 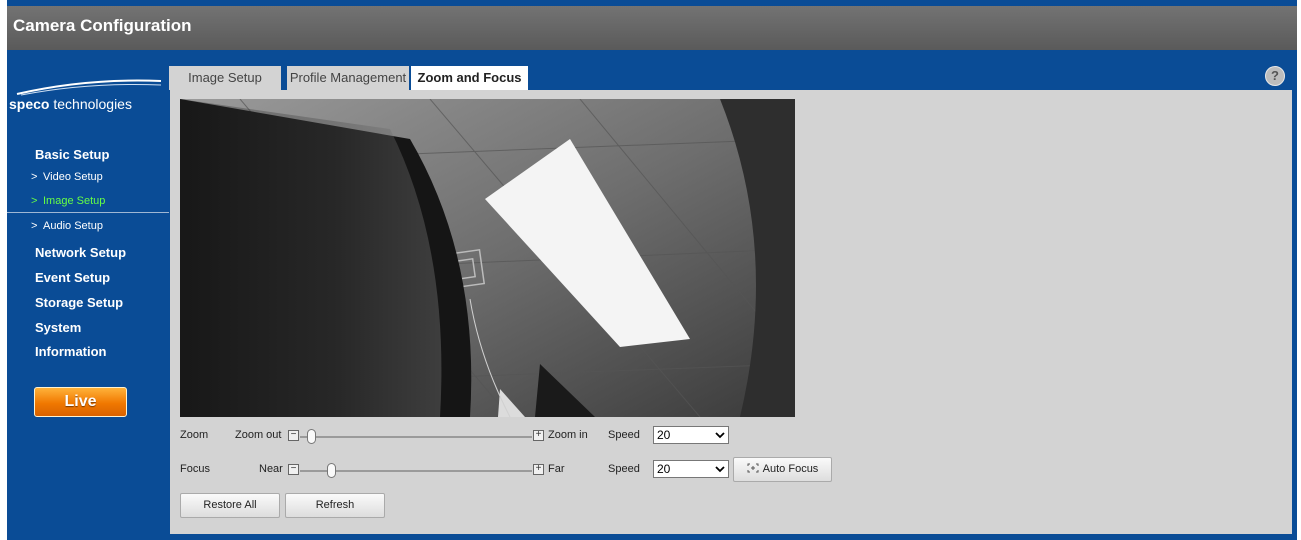 What do you see at coordinates (568, 435) in the screenshot?
I see `zoom-in-label: Zoom in` at bounding box center [568, 435].